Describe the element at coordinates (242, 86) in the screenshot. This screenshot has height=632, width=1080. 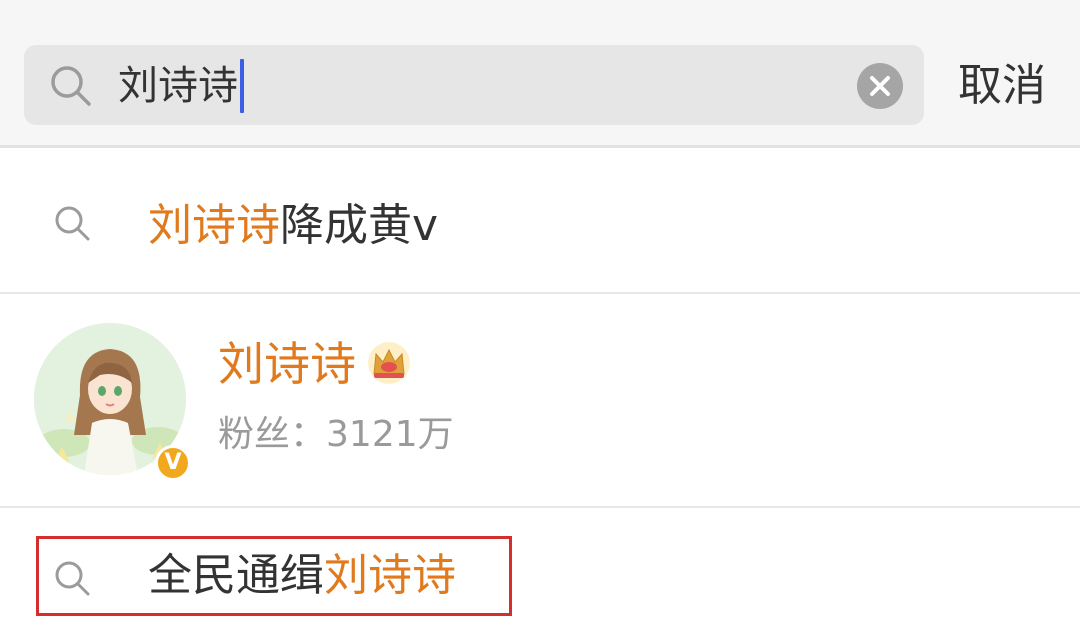
I see `text-caret` at that location.